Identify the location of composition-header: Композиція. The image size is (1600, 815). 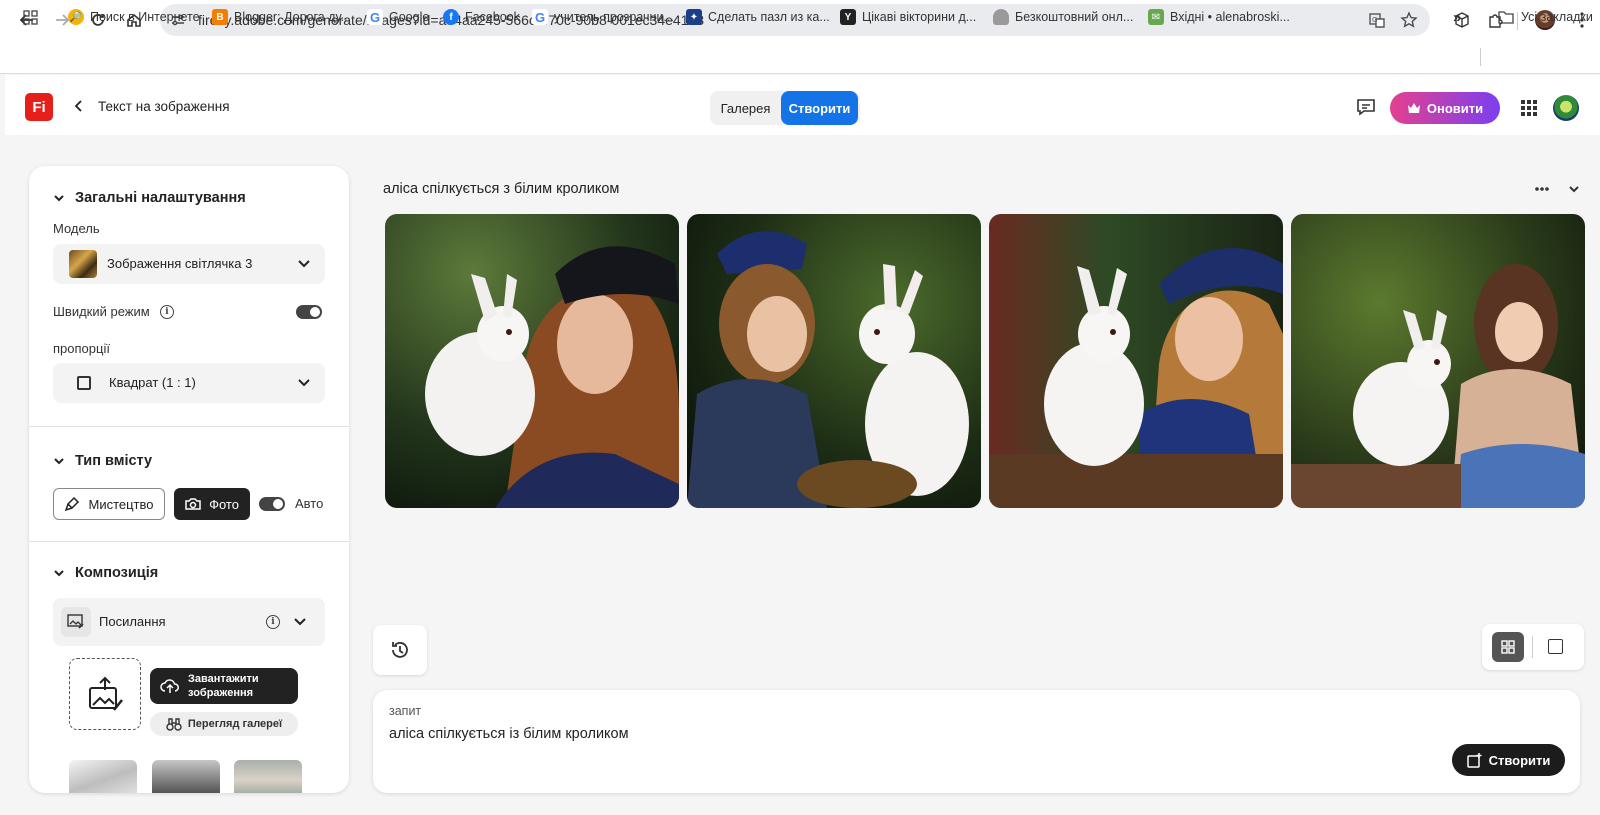
(105, 573).